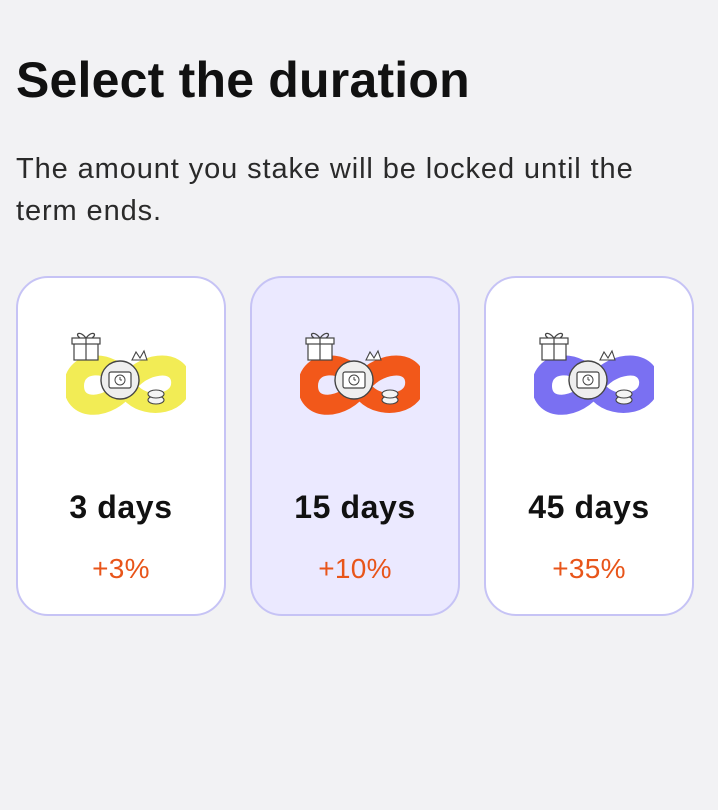  Describe the element at coordinates (589, 507) in the screenshot. I see `duration-days-label: 45 days` at that location.